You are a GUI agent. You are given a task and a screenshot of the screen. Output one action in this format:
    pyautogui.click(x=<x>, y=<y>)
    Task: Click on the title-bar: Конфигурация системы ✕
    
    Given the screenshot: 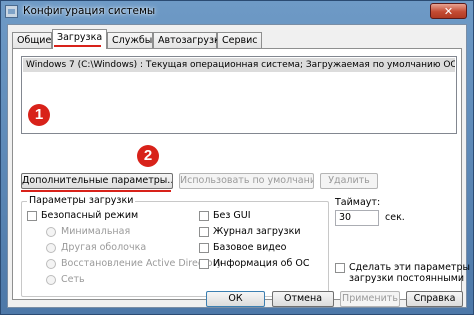 What is the action you would take?
    pyautogui.click(x=237, y=12)
    